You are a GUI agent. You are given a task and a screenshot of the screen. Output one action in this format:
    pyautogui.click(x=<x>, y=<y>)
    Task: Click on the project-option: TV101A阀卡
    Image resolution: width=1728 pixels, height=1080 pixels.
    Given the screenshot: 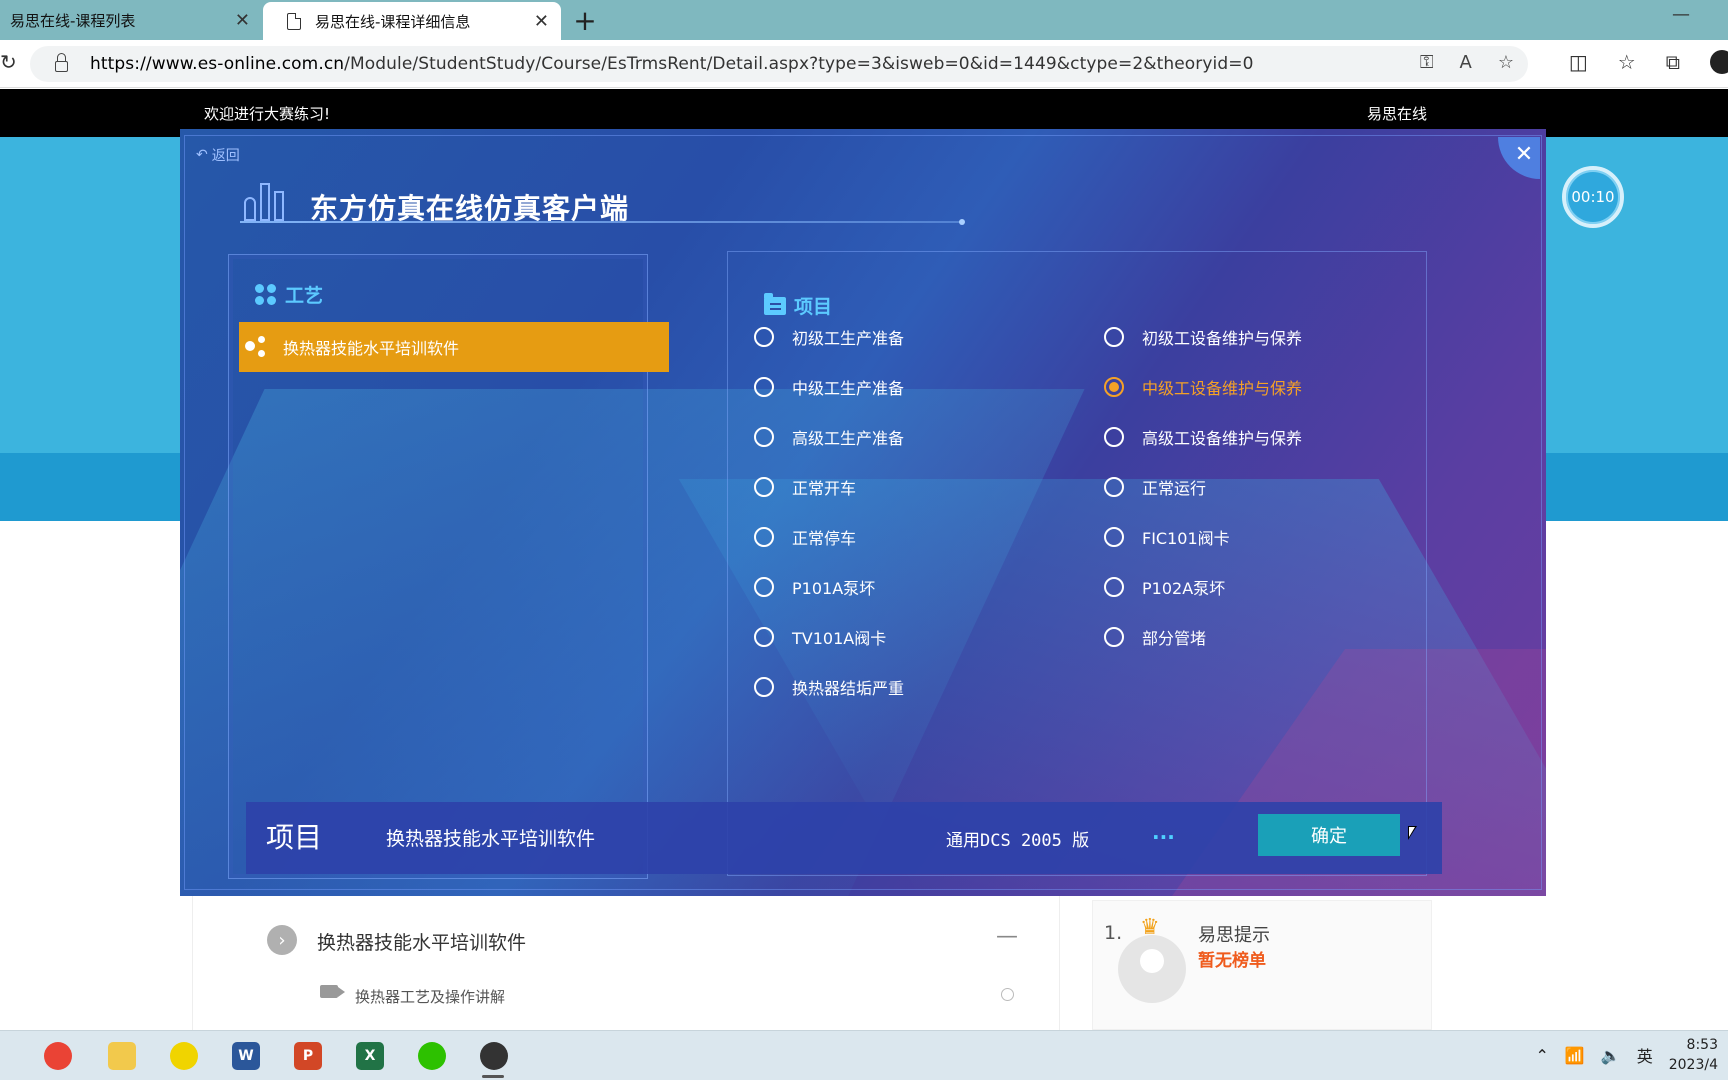 What is the action you would take?
    pyautogui.click(x=820, y=637)
    